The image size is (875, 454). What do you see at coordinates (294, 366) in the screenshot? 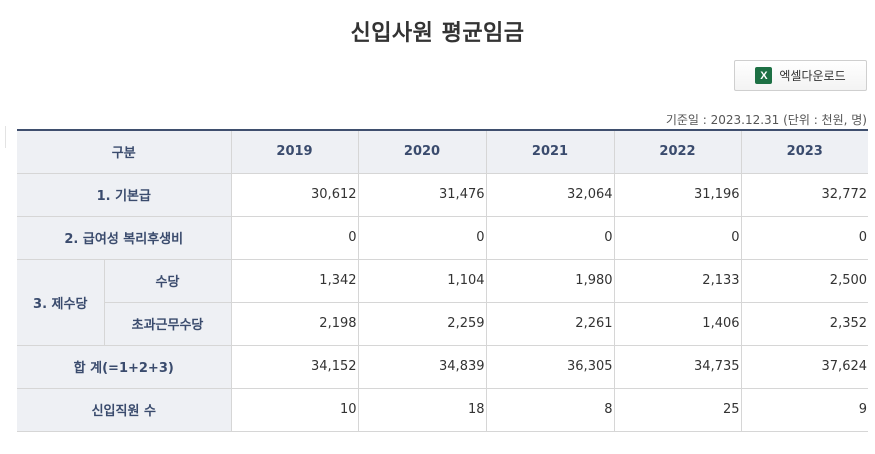
I see `table-cell: 34,152` at bounding box center [294, 366].